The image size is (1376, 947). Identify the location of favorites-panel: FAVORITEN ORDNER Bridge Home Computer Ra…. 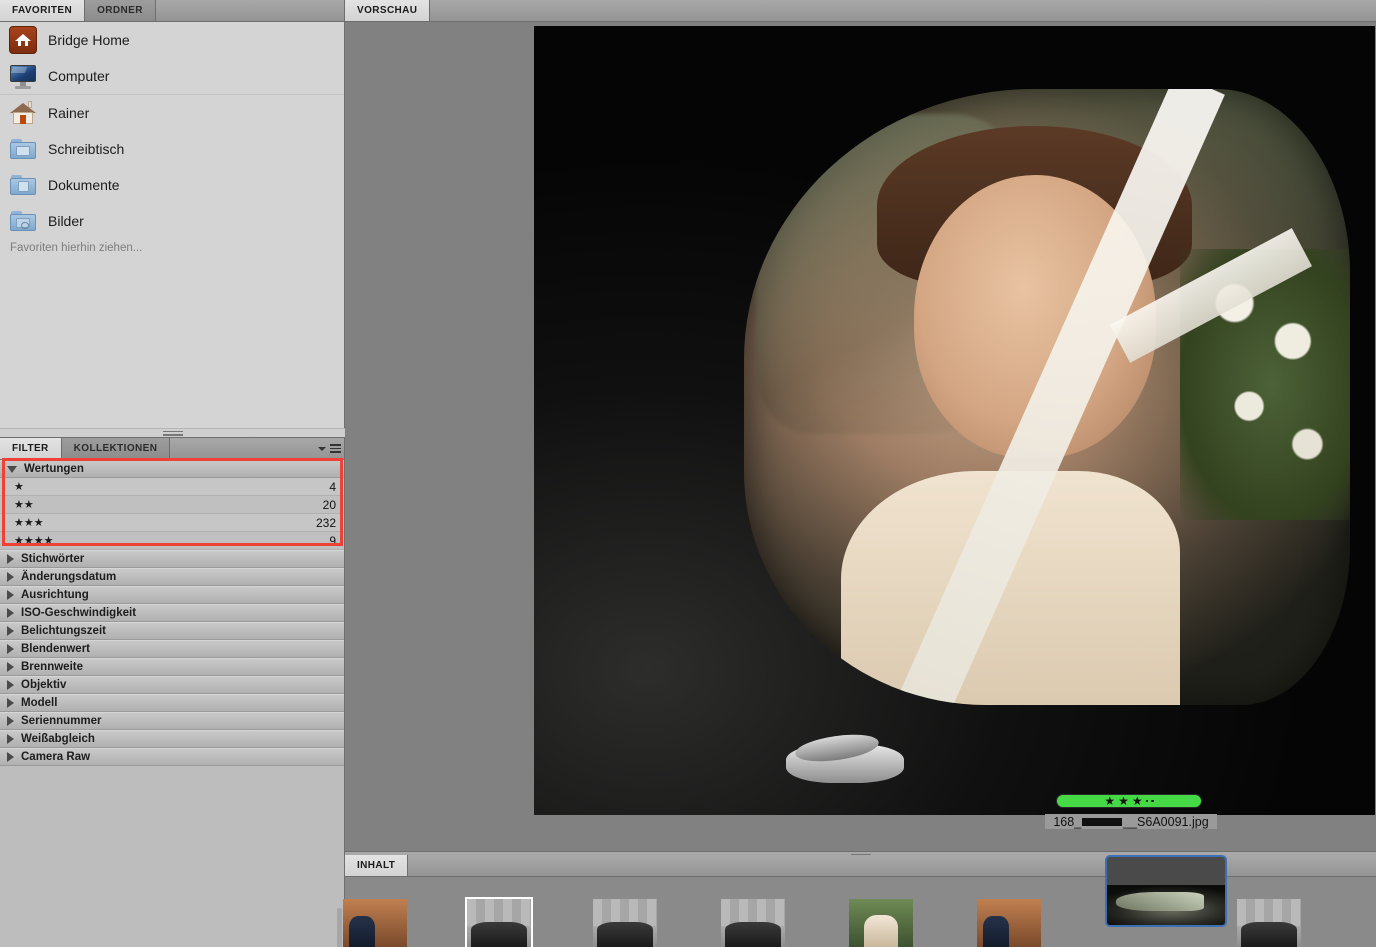
(172, 214).